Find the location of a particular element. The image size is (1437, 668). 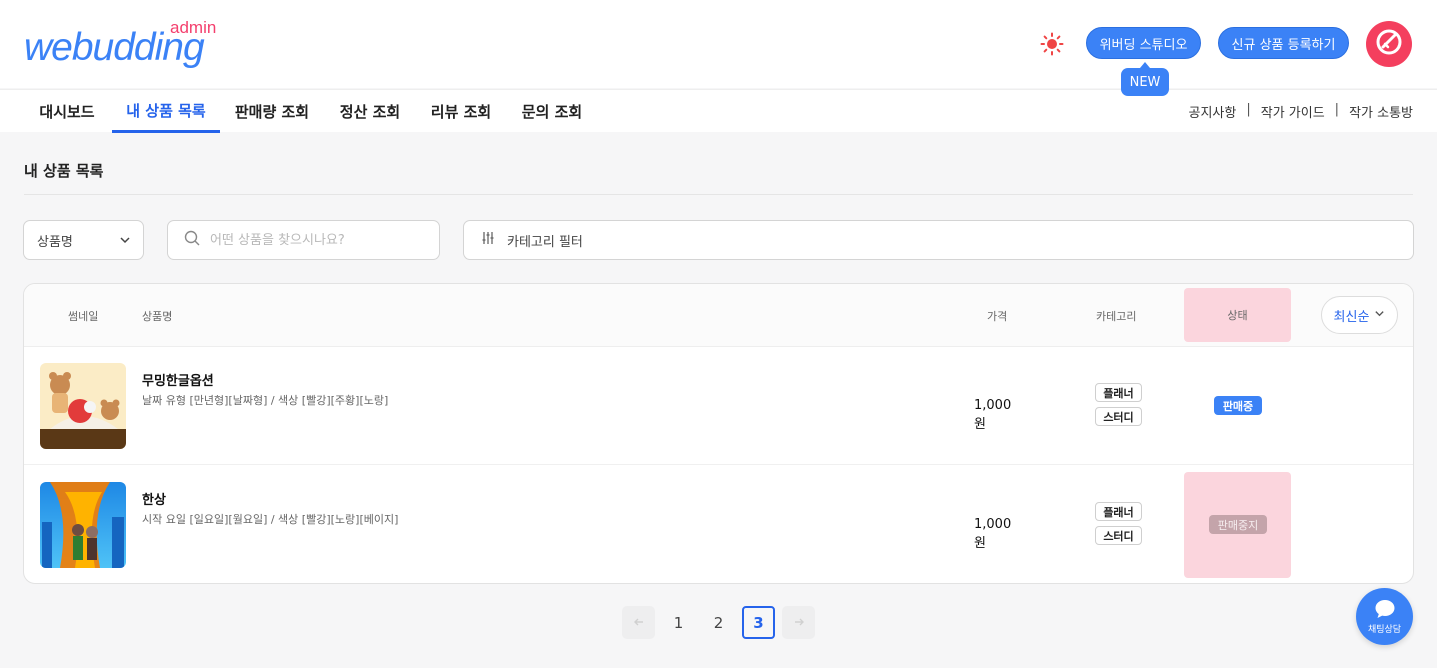

col-price: 가격 is located at coordinates (997, 316).